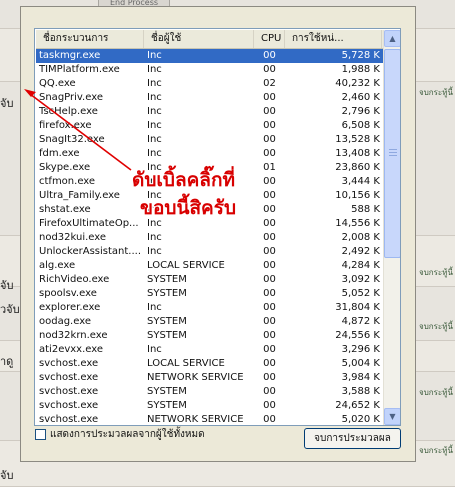 The width and height of the screenshot is (455, 487). What do you see at coordinates (70, 307) in the screenshot?
I see `process-name: explorer.exe` at bounding box center [70, 307].